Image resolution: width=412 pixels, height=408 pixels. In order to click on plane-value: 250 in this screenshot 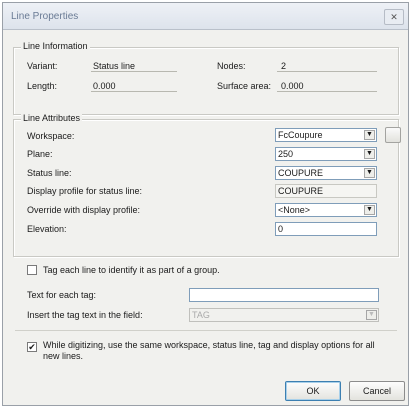, I will do `click(286, 154)`.